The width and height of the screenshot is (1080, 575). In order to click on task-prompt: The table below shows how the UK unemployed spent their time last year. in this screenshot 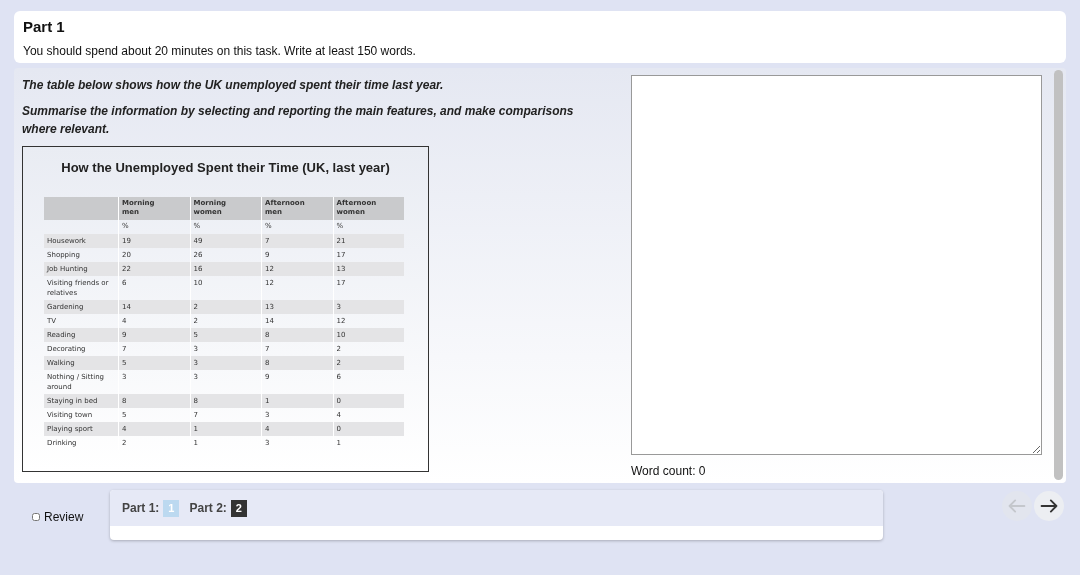, I will do `click(233, 85)`.